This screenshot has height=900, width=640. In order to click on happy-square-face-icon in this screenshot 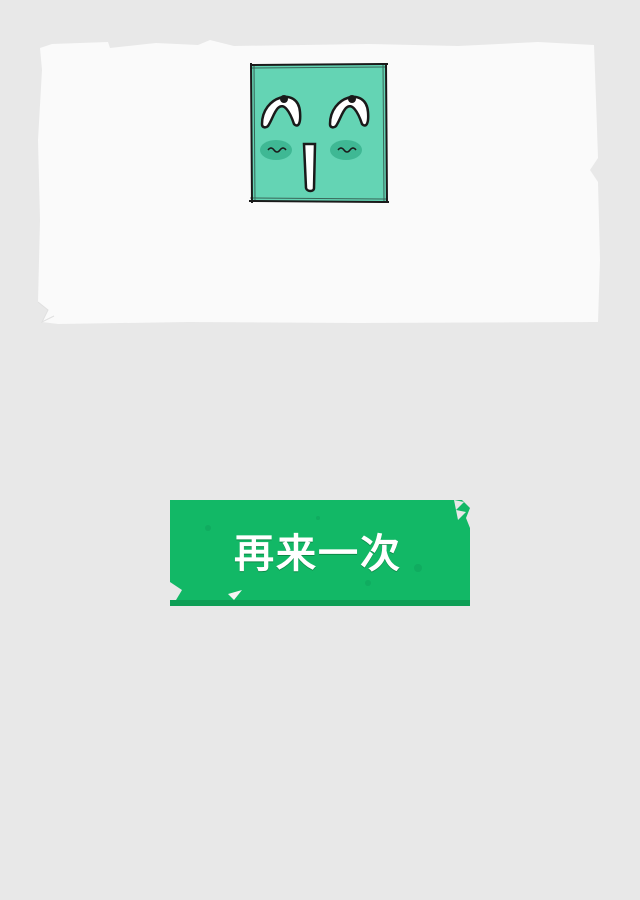, I will do `click(319, 133)`.